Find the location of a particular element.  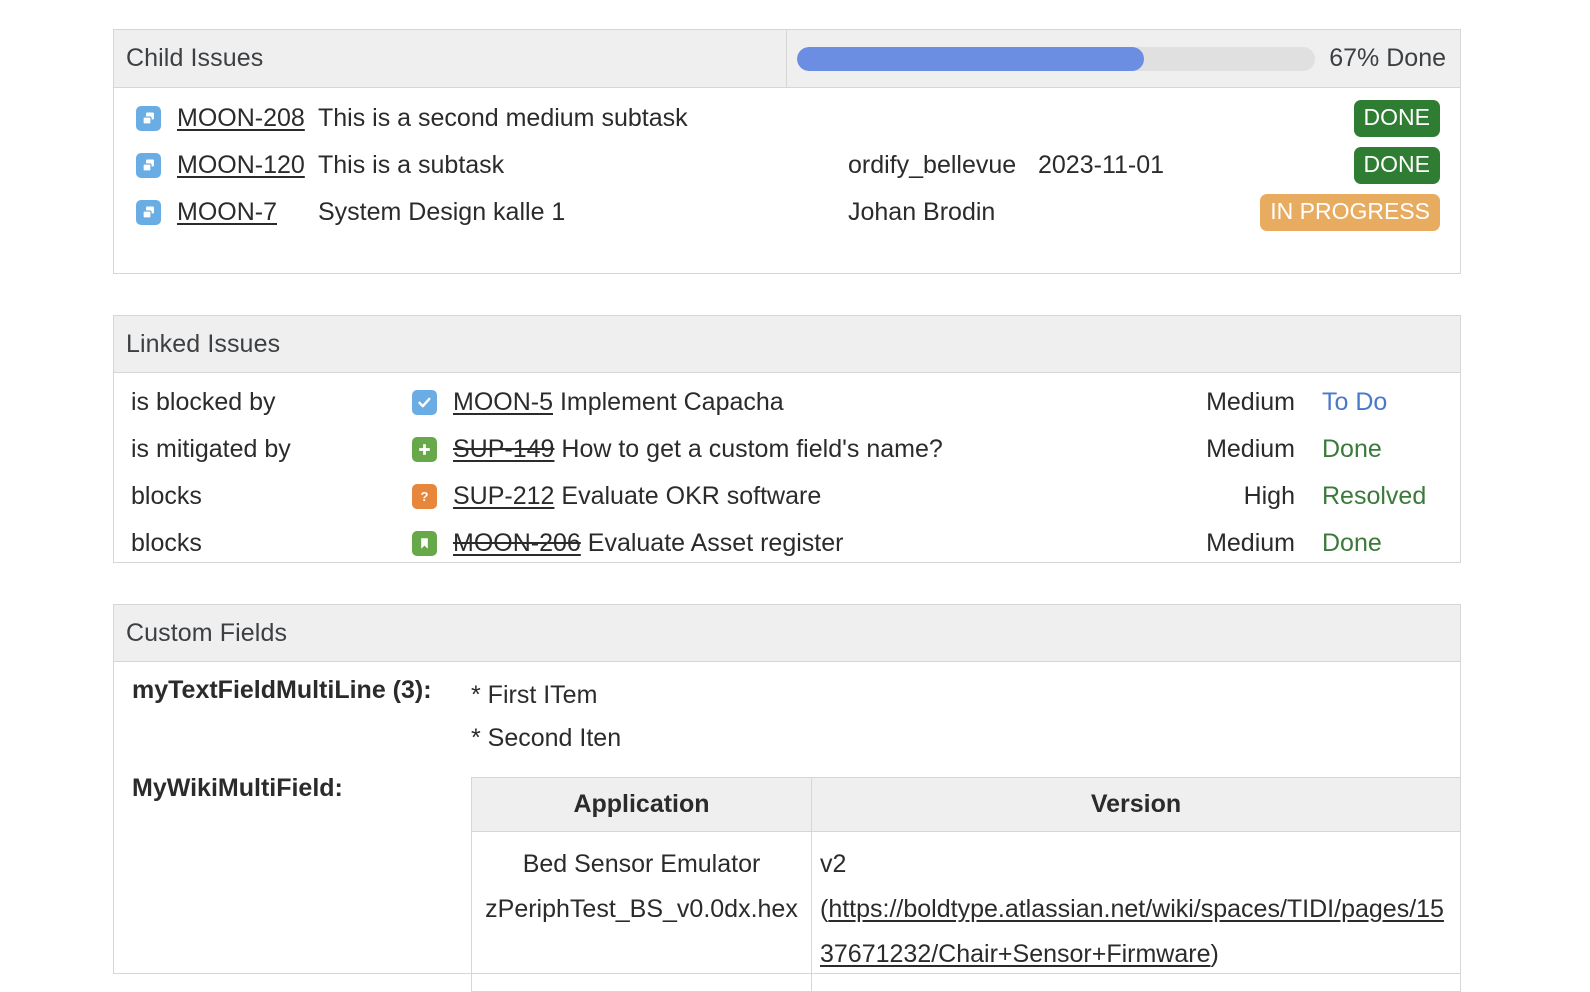

child-issue-summary: This is a second medium subtask is located at coordinates (503, 118).